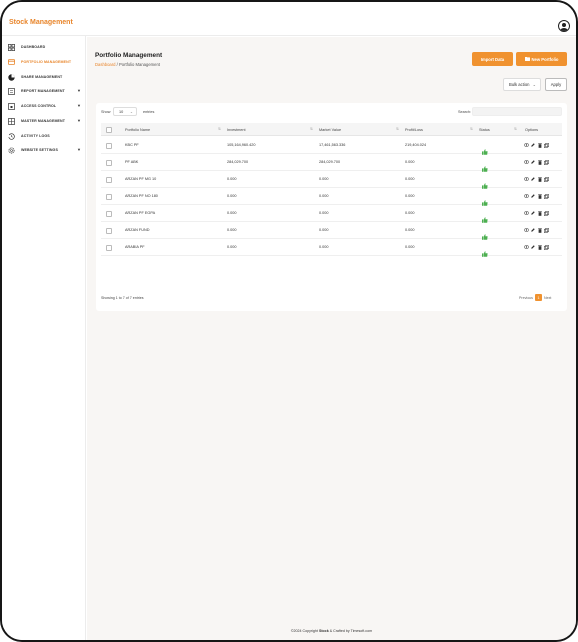 The width and height of the screenshot is (578, 642). Describe the element at coordinates (410, 213) in the screenshot. I see `cell-profit-loss: 0.000` at that location.